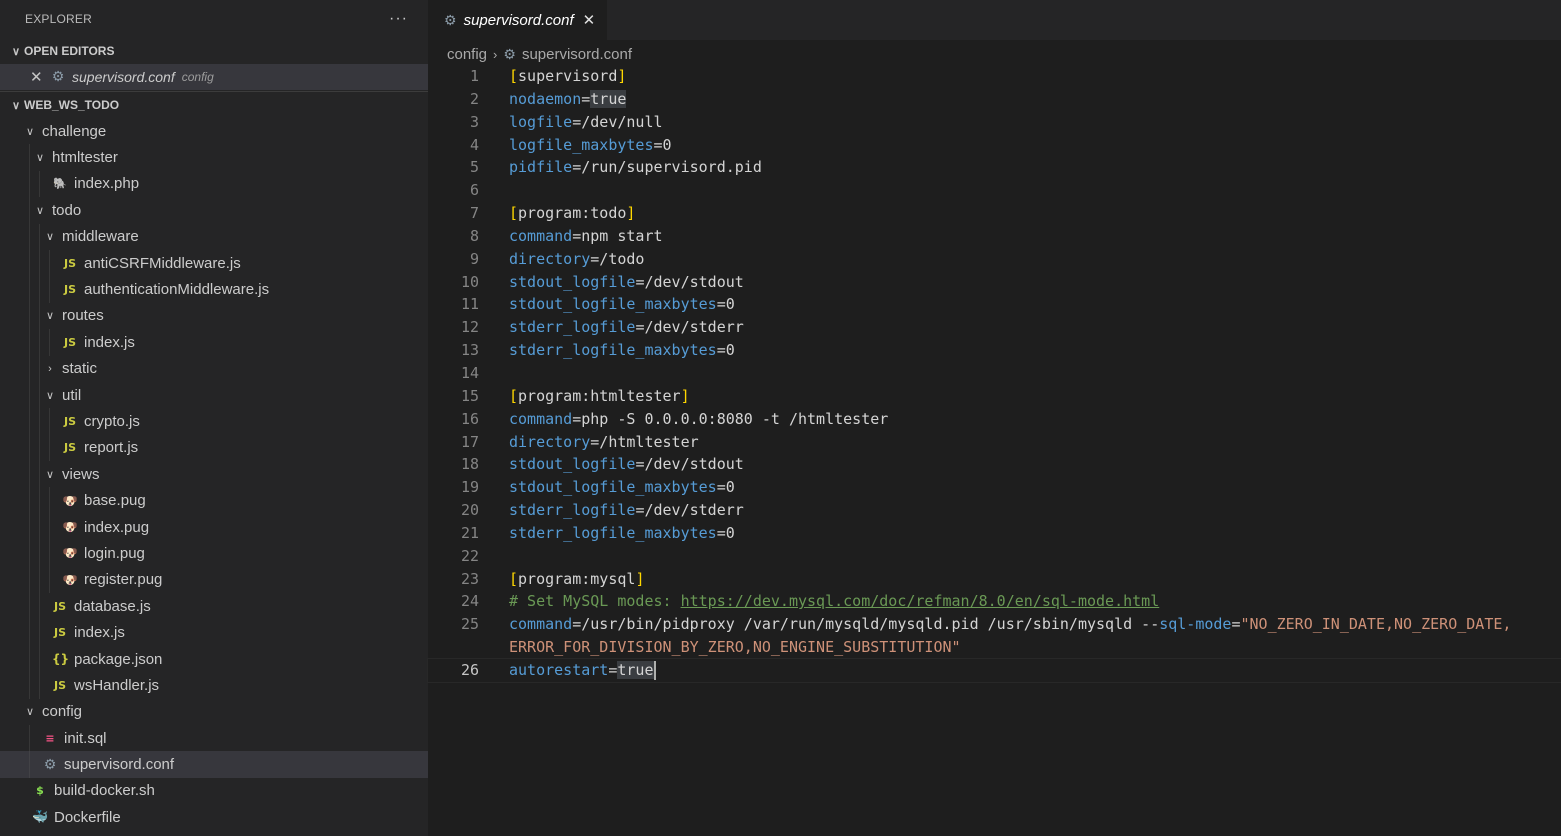 The image size is (1561, 836). What do you see at coordinates (70, 553) in the screenshot?
I see `pug-icon: 🐶` at bounding box center [70, 553].